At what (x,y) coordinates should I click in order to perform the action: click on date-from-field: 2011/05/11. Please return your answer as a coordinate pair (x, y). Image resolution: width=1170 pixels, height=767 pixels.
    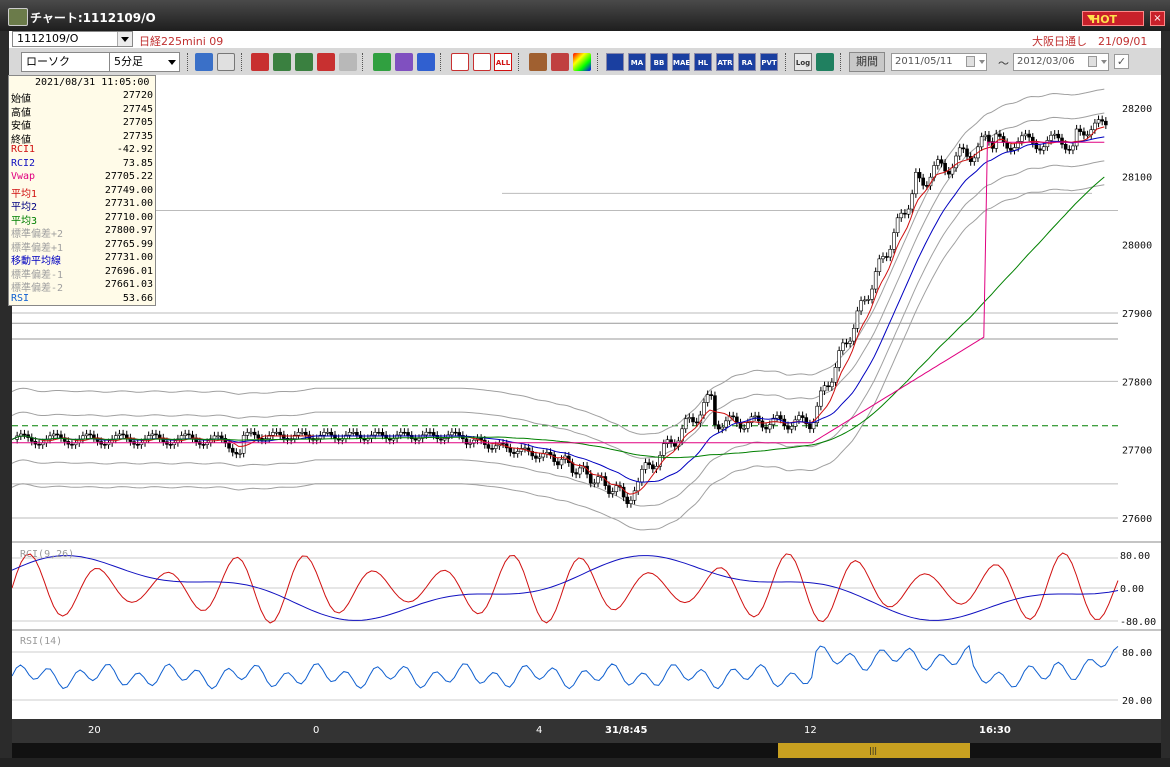
    Looking at the image, I should click on (939, 62).